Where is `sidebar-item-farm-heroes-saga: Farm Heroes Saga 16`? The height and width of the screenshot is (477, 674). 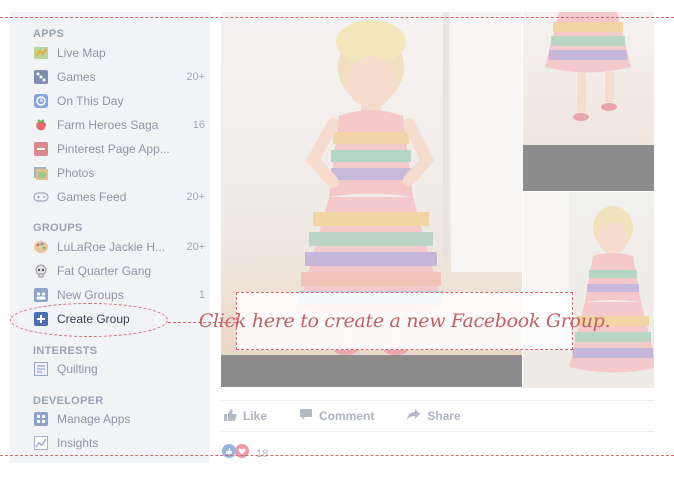 sidebar-item-farm-heroes-saga: Farm Heroes Saga 16 is located at coordinates (119, 125).